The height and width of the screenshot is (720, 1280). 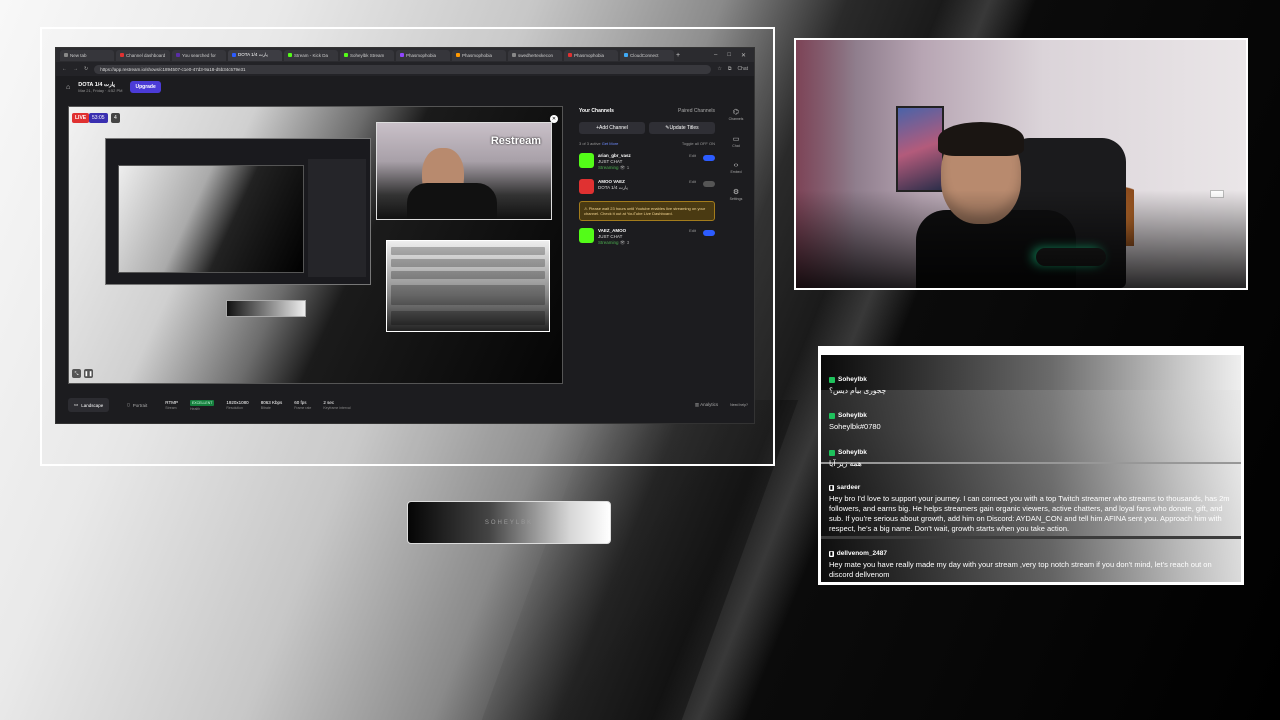 I want to click on browser-tab: CloudConnect, so click(x=647, y=55).